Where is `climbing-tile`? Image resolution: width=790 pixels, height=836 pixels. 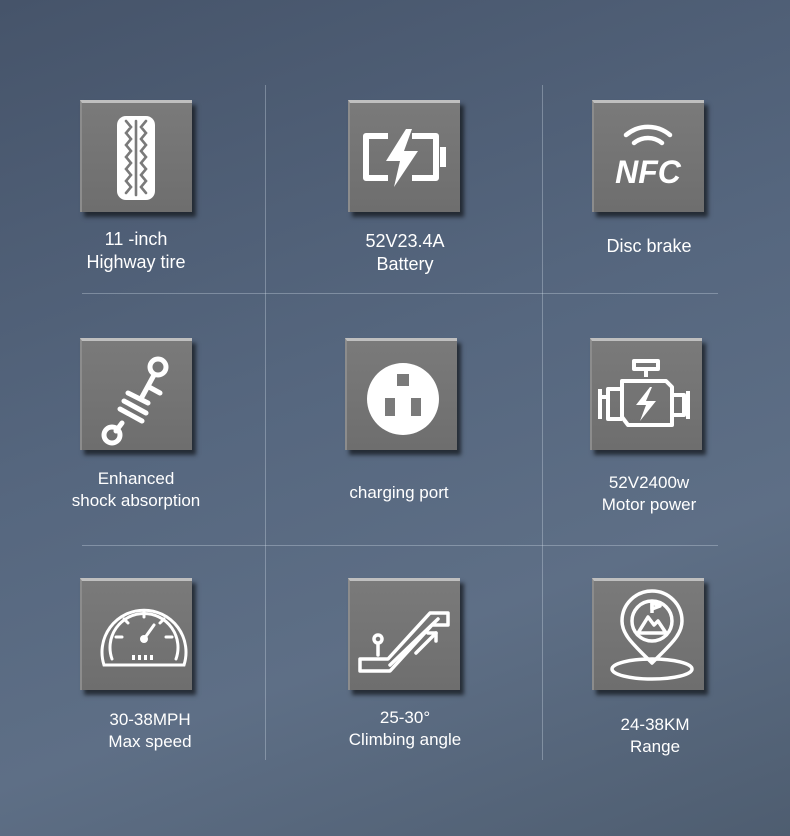
climbing-tile is located at coordinates (404, 634).